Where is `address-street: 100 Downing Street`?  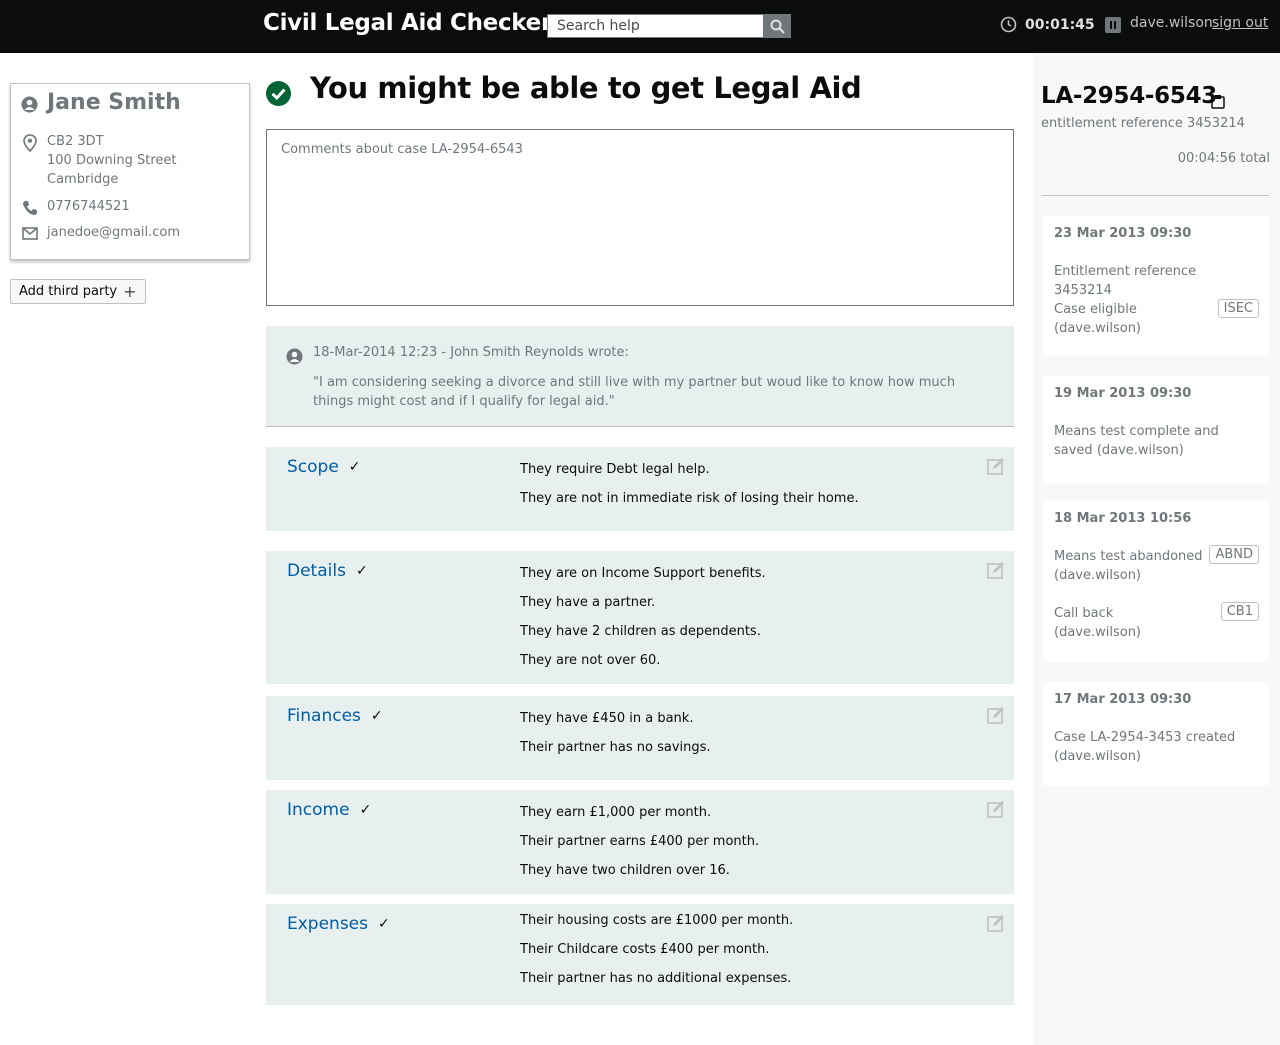 address-street: 100 Downing Street is located at coordinates (112, 160).